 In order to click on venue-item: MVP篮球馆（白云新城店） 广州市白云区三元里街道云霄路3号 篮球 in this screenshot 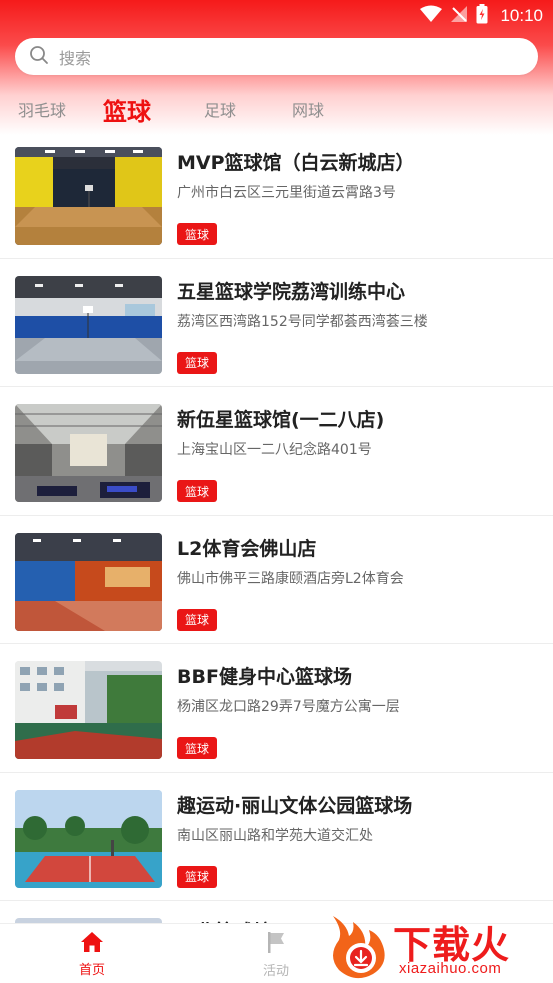, I will do `click(276, 194)`.